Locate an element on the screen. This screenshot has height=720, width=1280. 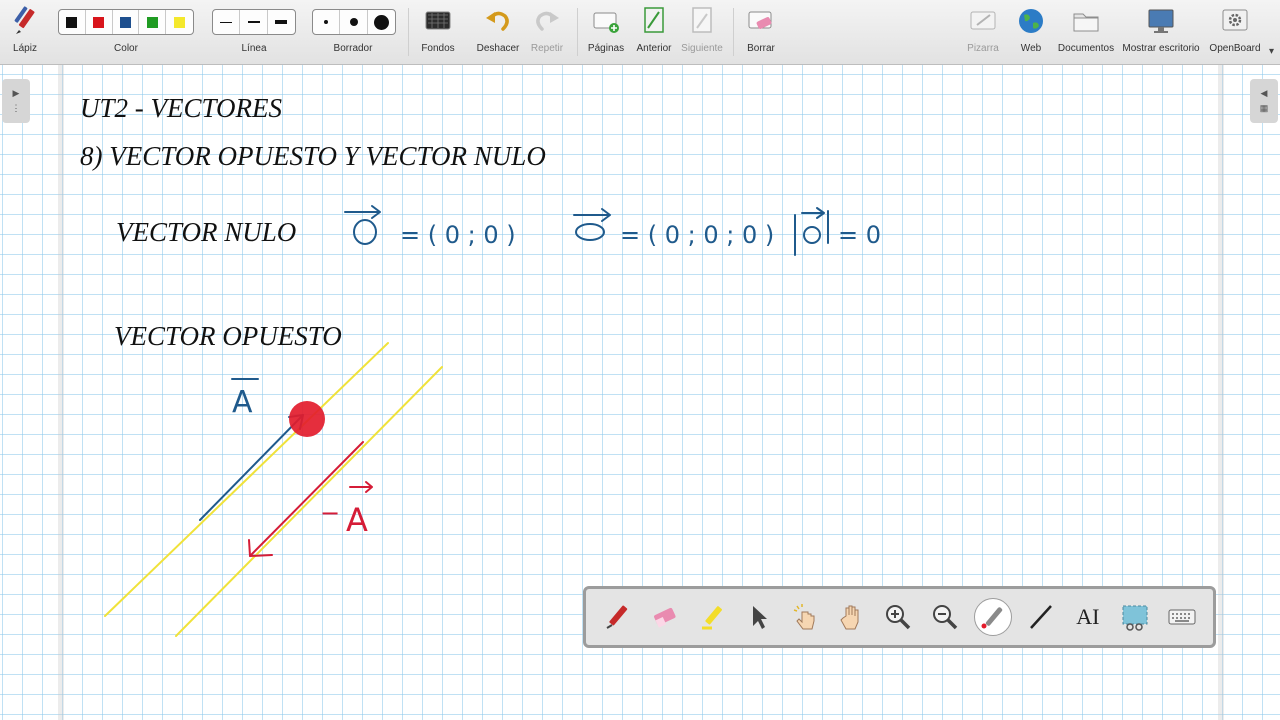
eraser-small is located at coordinates (327, 22).